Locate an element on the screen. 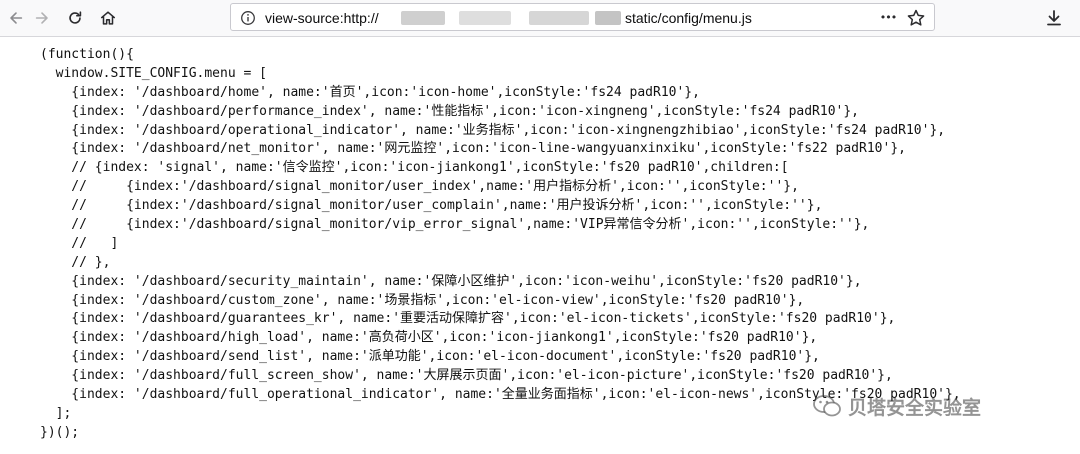  watermark-text: 贝塔安全实验室 is located at coordinates (915, 407).